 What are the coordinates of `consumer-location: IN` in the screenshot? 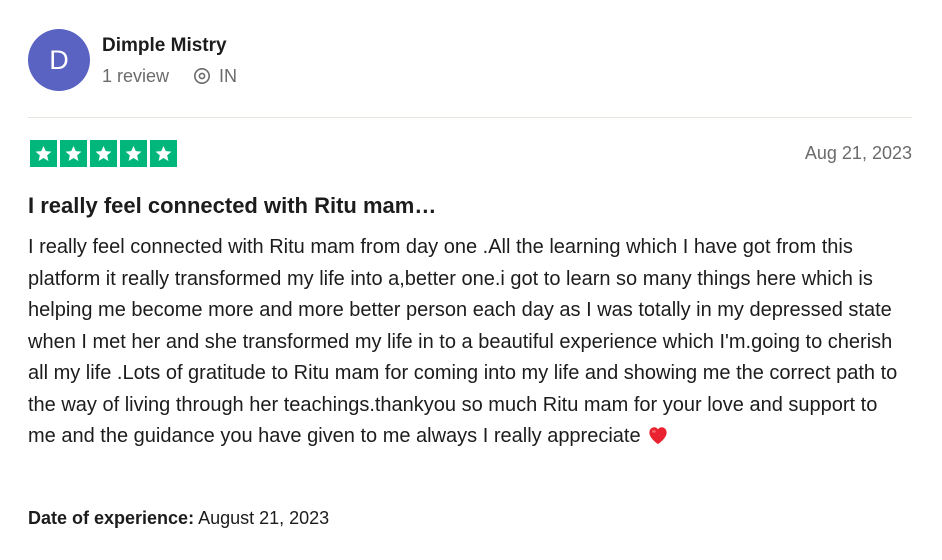 It's located at (215, 76).